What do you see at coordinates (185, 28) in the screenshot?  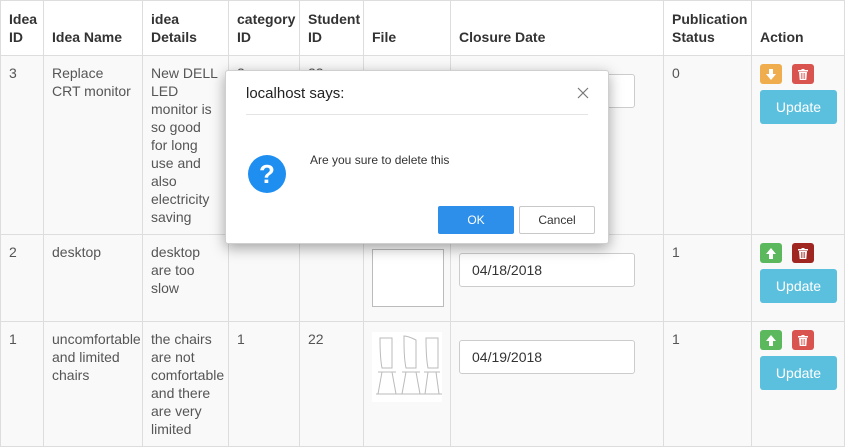 I see `header-idea-details: idea Details` at bounding box center [185, 28].